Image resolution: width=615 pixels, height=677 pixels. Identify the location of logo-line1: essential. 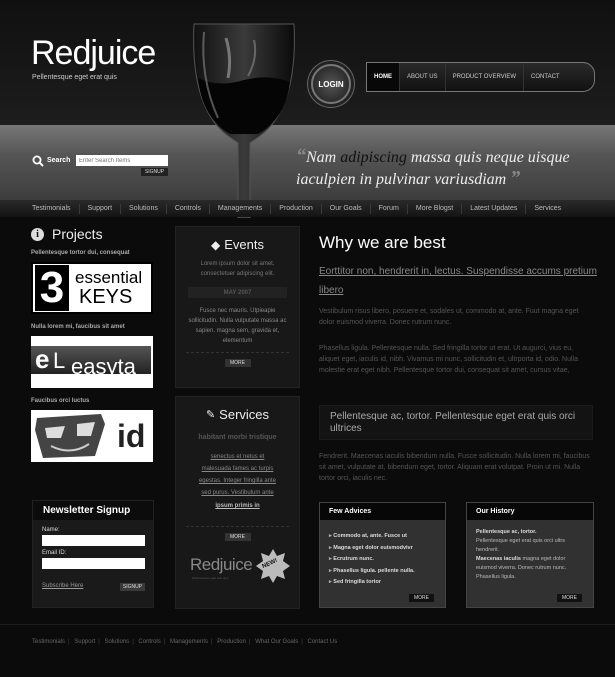
(109, 277).